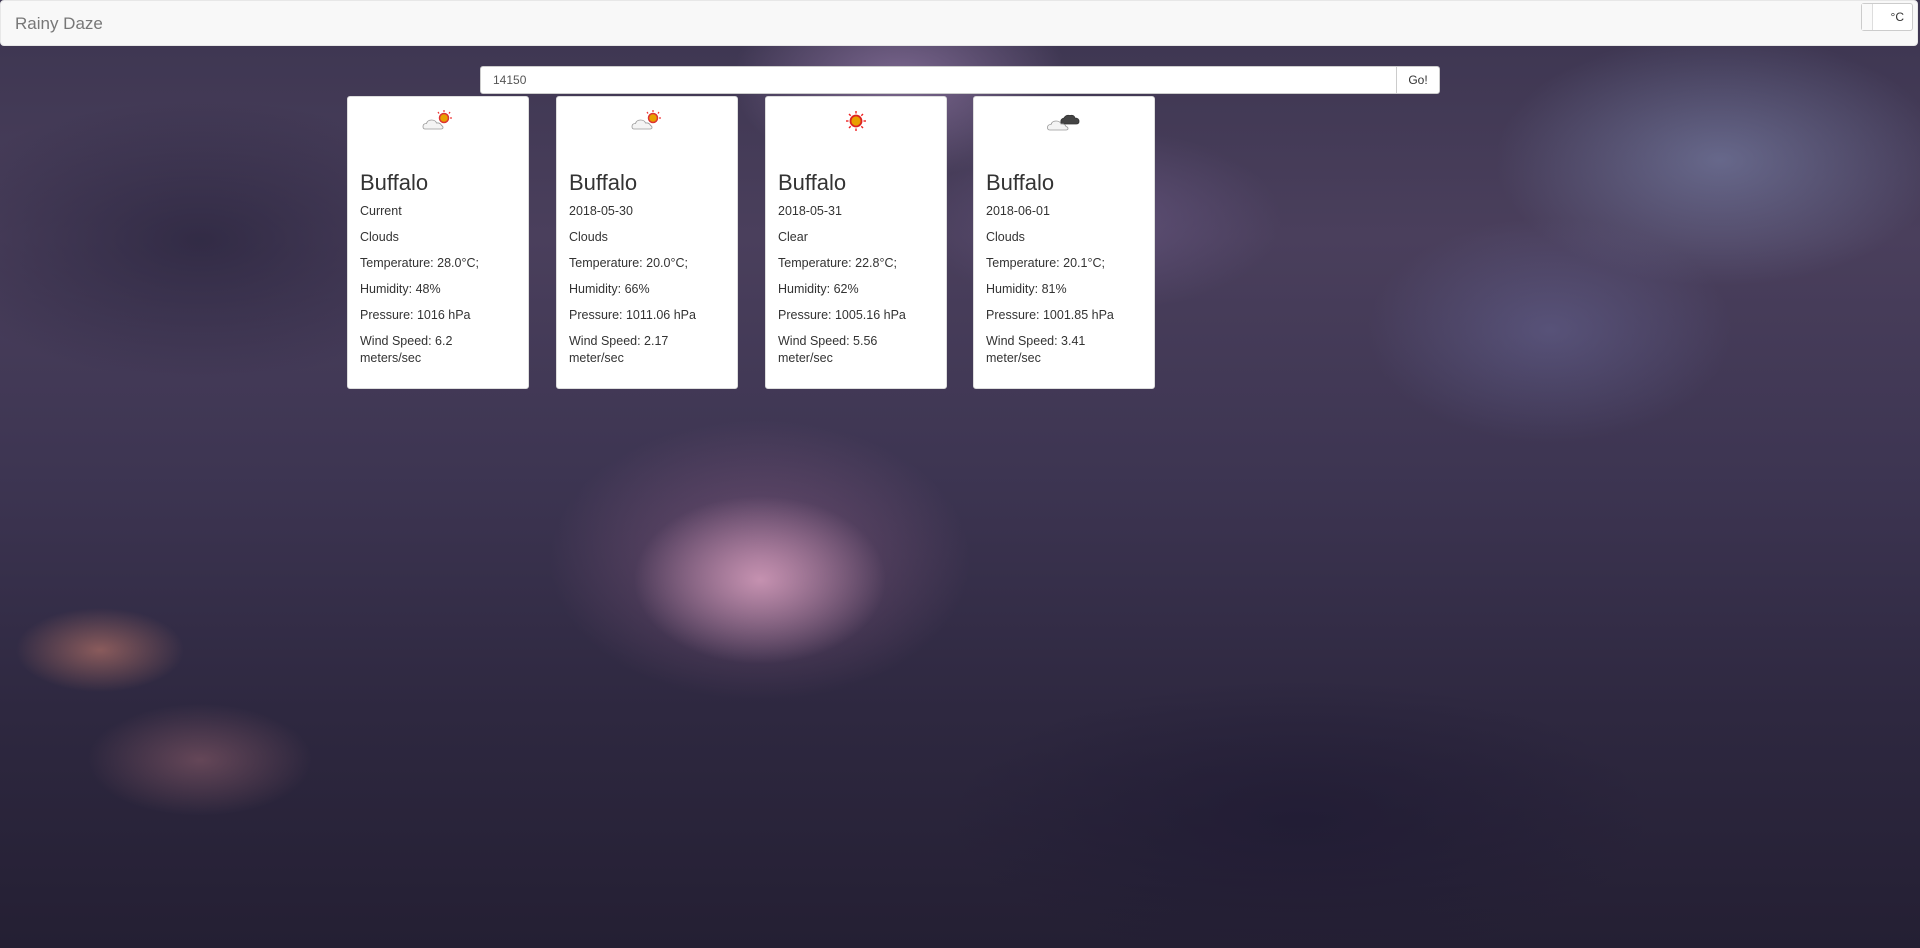  What do you see at coordinates (1867, 17) in the screenshot?
I see `toggle-knob` at bounding box center [1867, 17].